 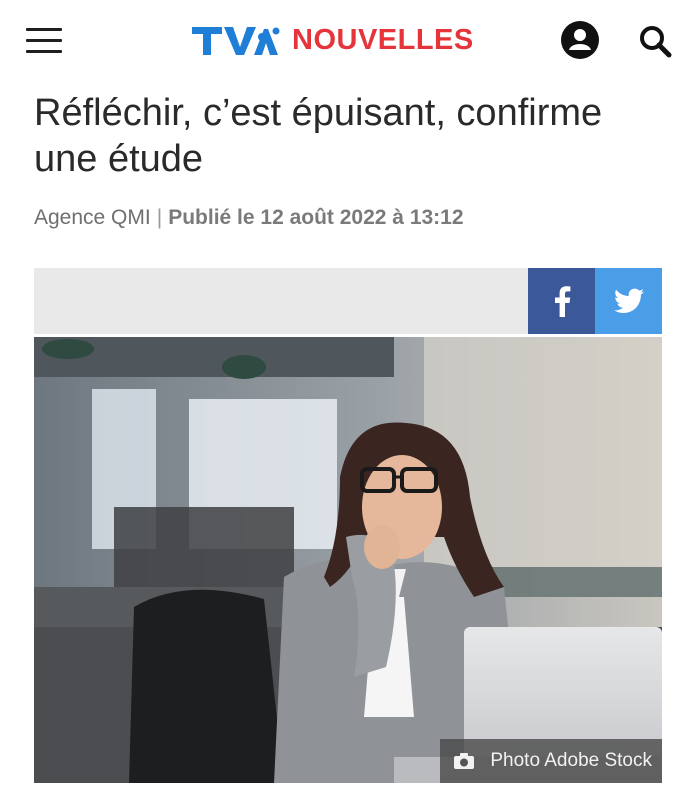 I want to click on logo-section-text: NOUVELLES, so click(x=383, y=40).